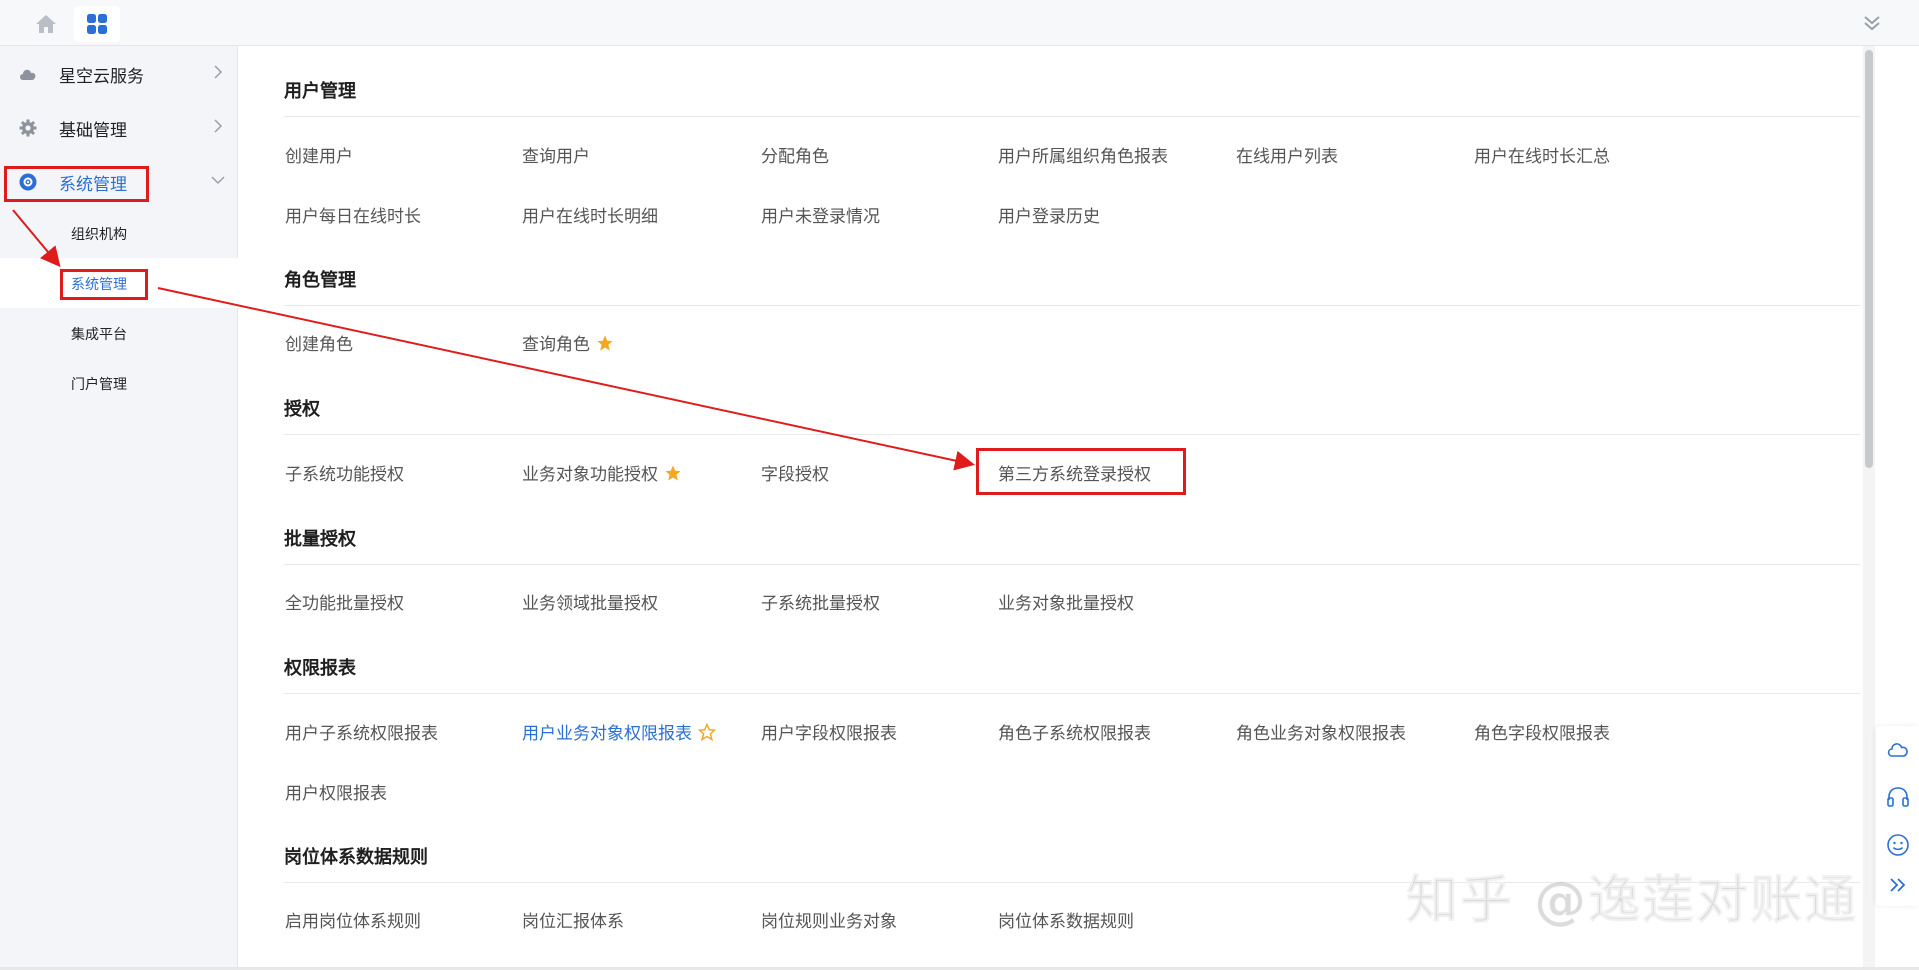 This screenshot has height=970, width=1919. What do you see at coordinates (101, 77) in the screenshot?
I see `sidebar-item-label: 星空云服务` at bounding box center [101, 77].